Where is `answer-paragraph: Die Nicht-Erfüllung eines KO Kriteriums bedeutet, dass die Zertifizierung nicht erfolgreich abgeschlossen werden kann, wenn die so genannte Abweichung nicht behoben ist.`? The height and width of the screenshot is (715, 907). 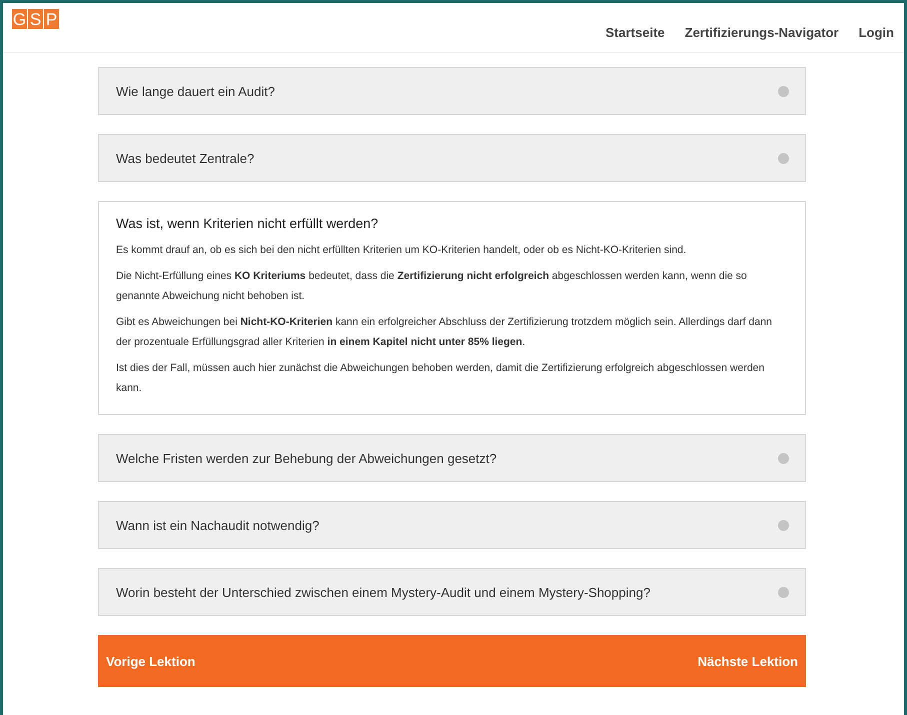
answer-paragraph: Die Nicht-Erfüllung eines KO Kriteriums bedeutet, dass die Zertifizierung nicht erfolgreich abgeschlossen werden kann, wenn die so genannte Abweichung nicht behoben ist. is located at coordinates (432, 286).